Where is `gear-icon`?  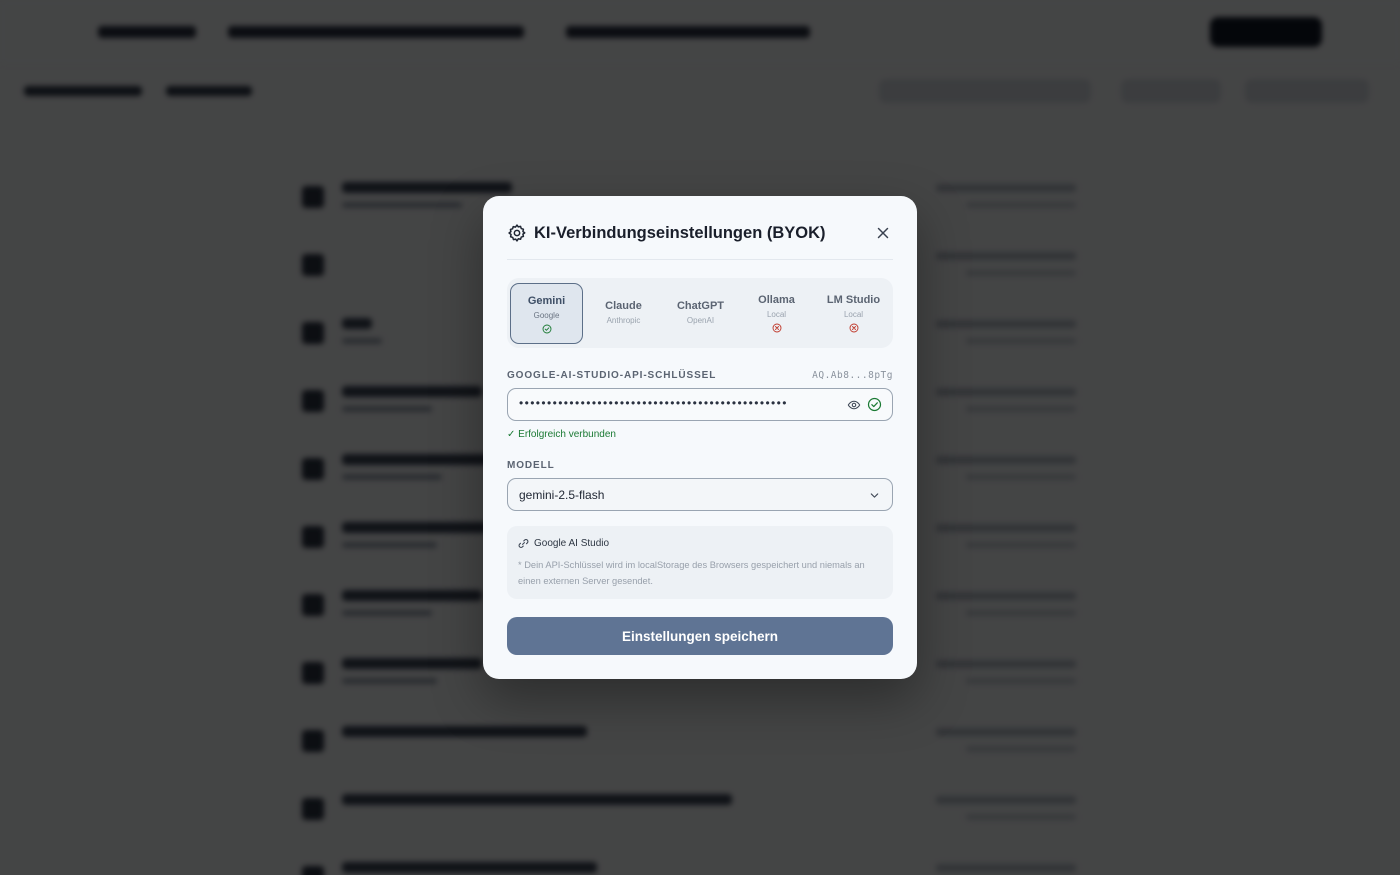 gear-icon is located at coordinates (517, 233).